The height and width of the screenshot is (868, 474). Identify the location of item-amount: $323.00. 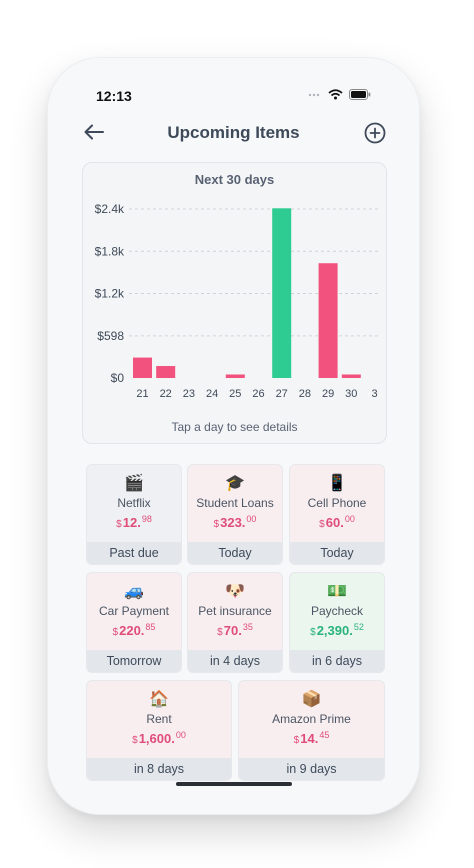
(235, 522).